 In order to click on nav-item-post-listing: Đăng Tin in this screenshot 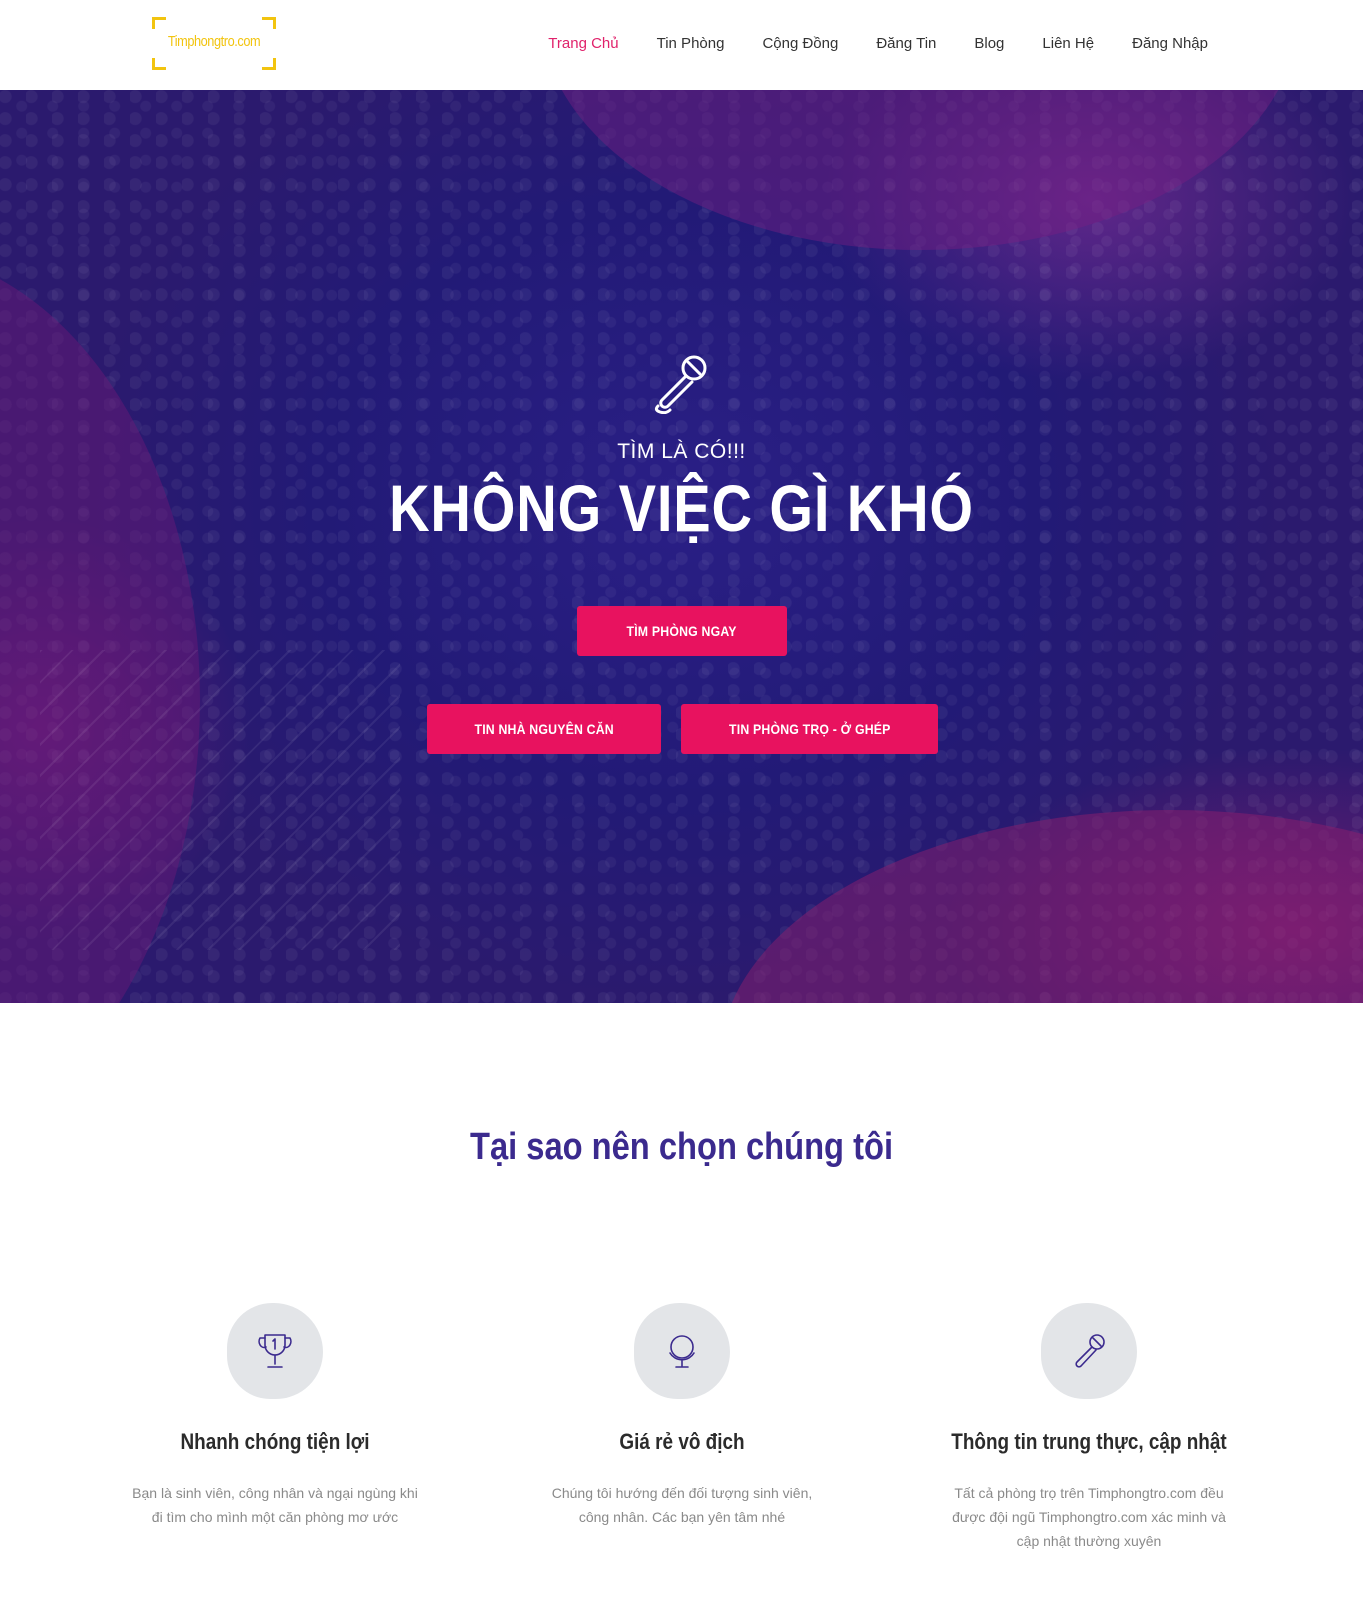, I will do `click(906, 43)`.